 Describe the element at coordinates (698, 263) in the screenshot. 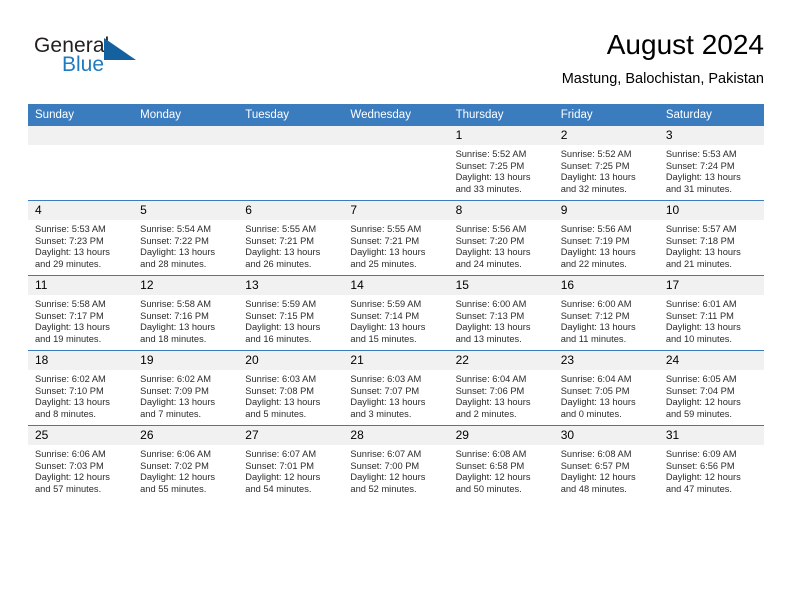

I see `daylight-duration-line2: and 21 minutes.` at that location.